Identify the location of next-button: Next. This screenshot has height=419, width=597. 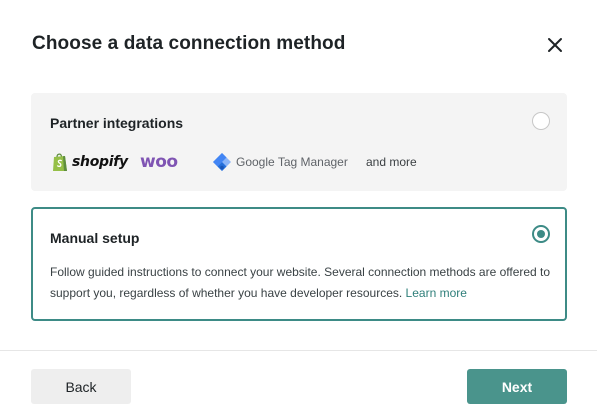
(517, 386).